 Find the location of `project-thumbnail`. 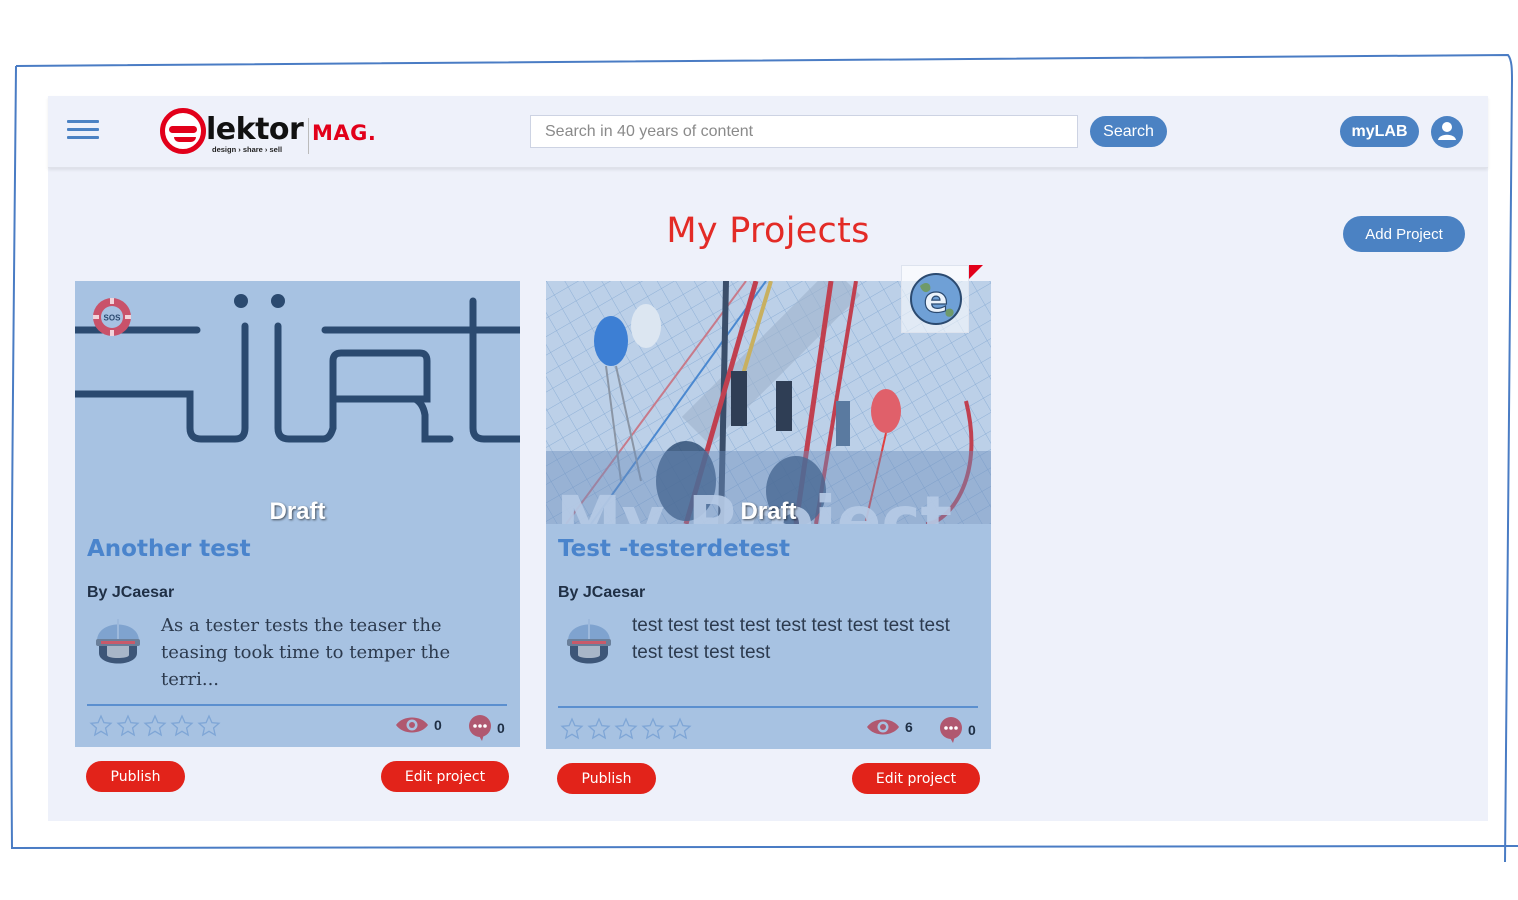

project-thumbnail is located at coordinates (297, 402).